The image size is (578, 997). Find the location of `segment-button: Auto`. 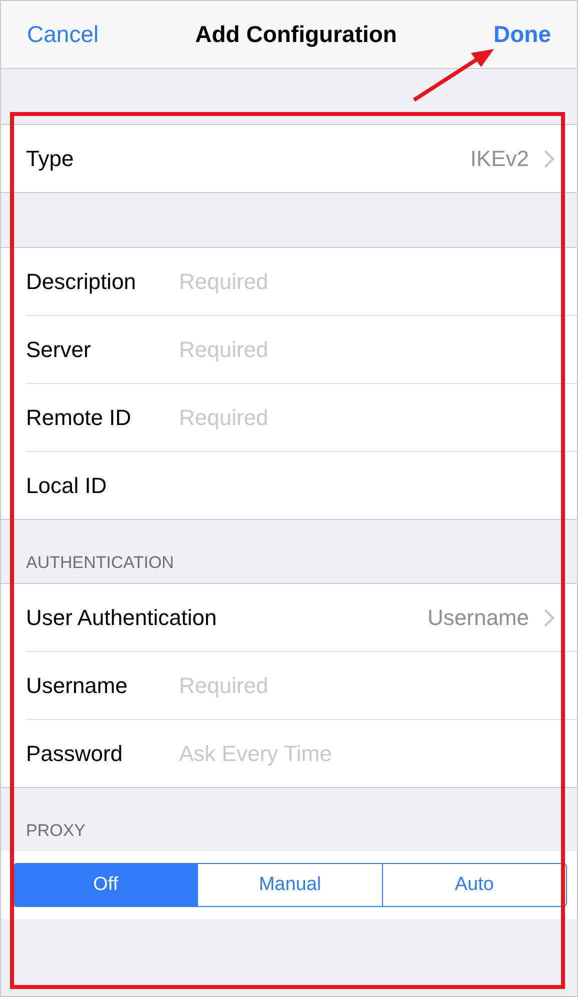

segment-button: Auto is located at coordinates (474, 885).